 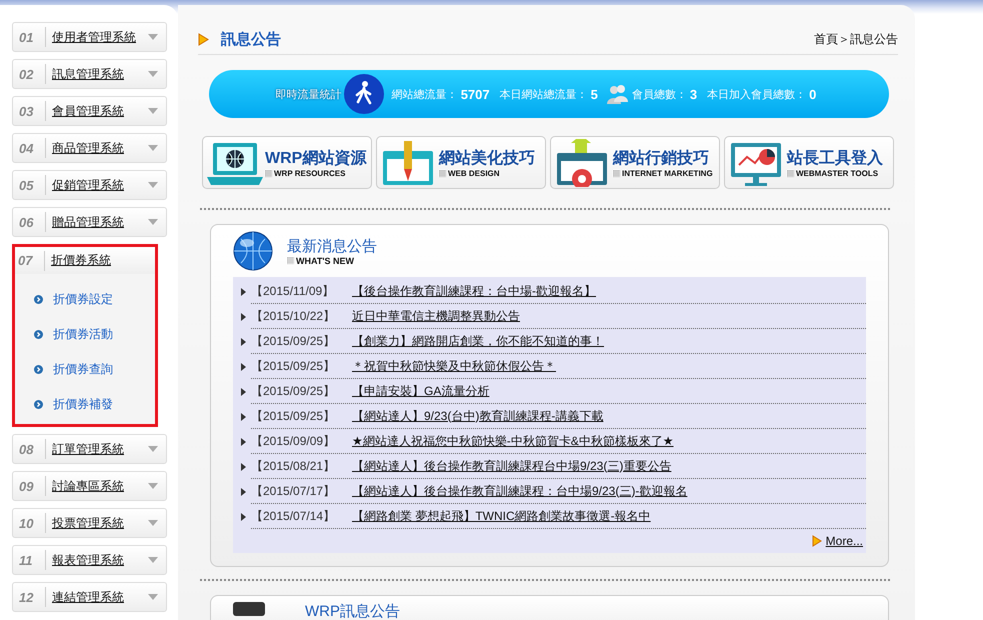 I want to click on sidebar-menu-item: 09 討論專區系統, so click(x=89, y=486).